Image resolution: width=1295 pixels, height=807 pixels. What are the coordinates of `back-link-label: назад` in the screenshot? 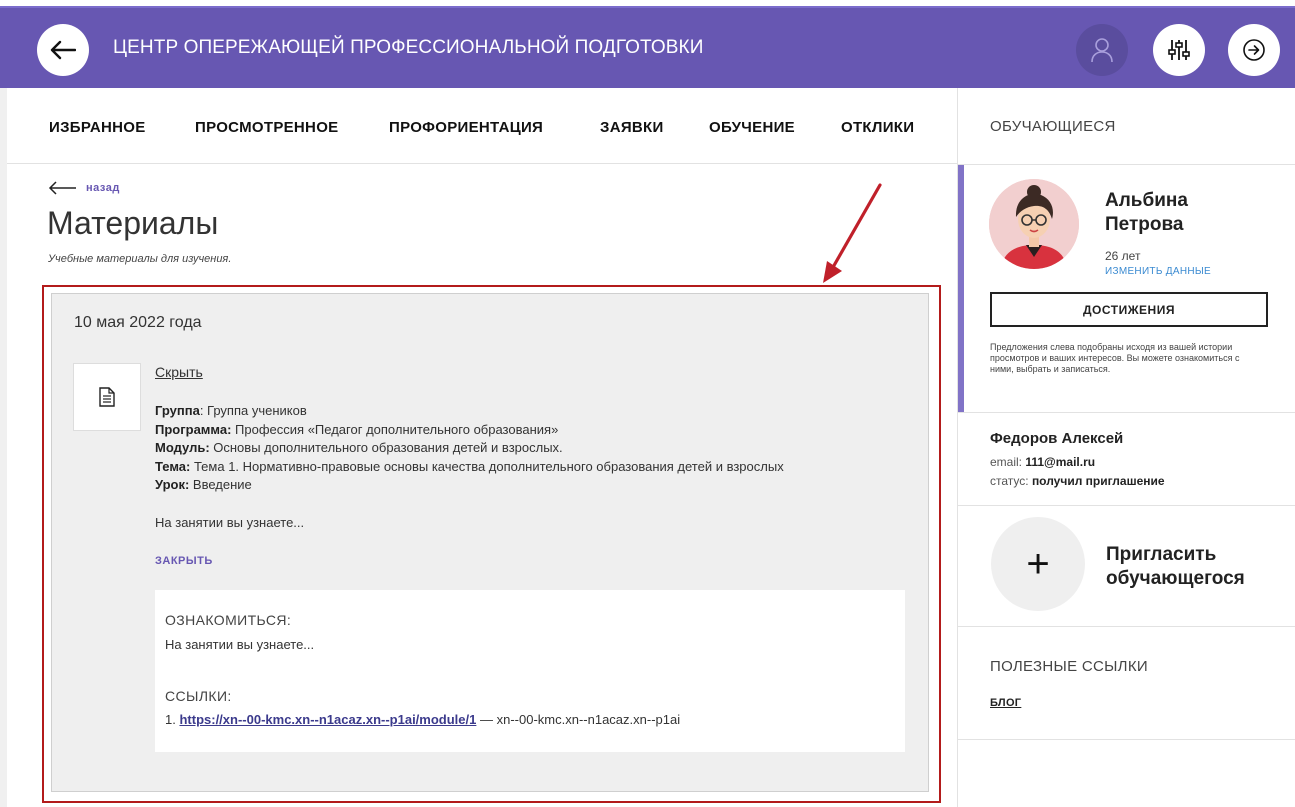 It's located at (103, 188).